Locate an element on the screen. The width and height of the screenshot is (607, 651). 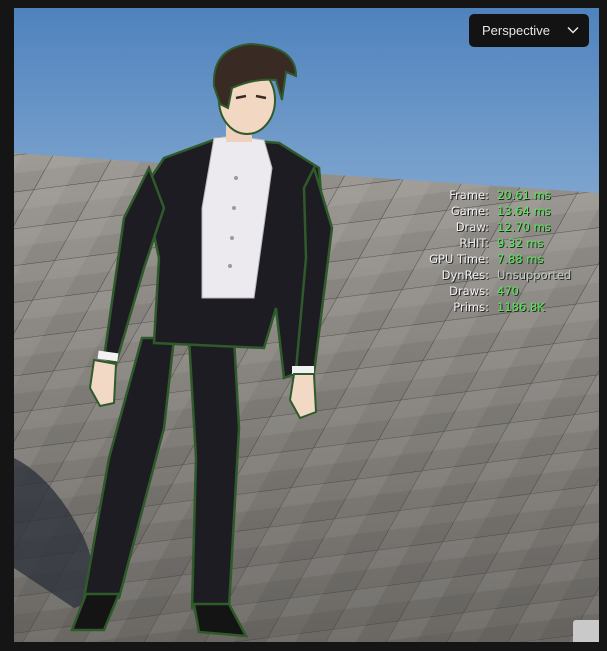
stat-label: Game: is located at coordinates (469, 211).